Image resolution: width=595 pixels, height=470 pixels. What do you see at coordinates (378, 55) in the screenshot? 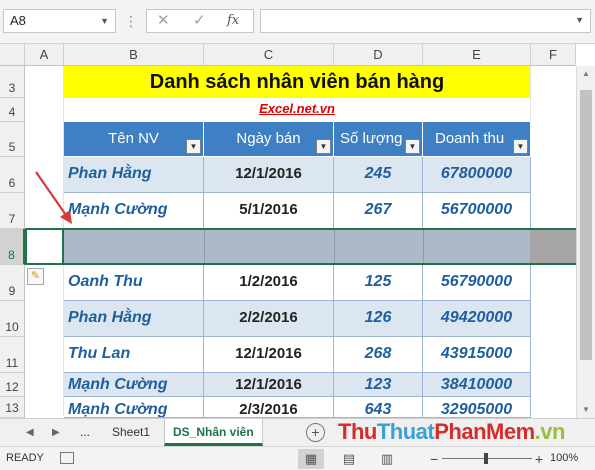
I see `column-header-d: D` at bounding box center [378, 55].